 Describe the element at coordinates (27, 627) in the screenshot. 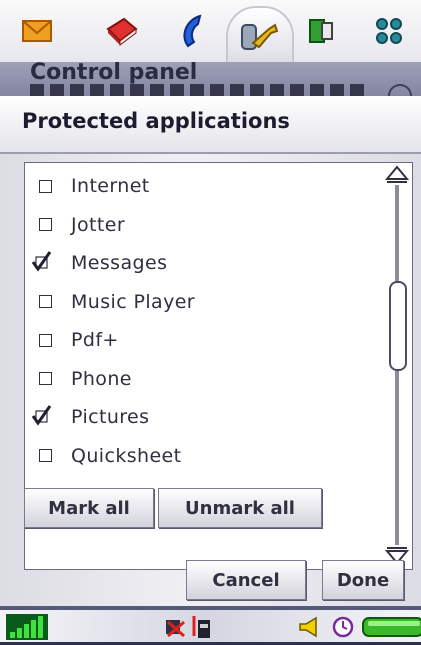

I see `signal-icon` at that location.